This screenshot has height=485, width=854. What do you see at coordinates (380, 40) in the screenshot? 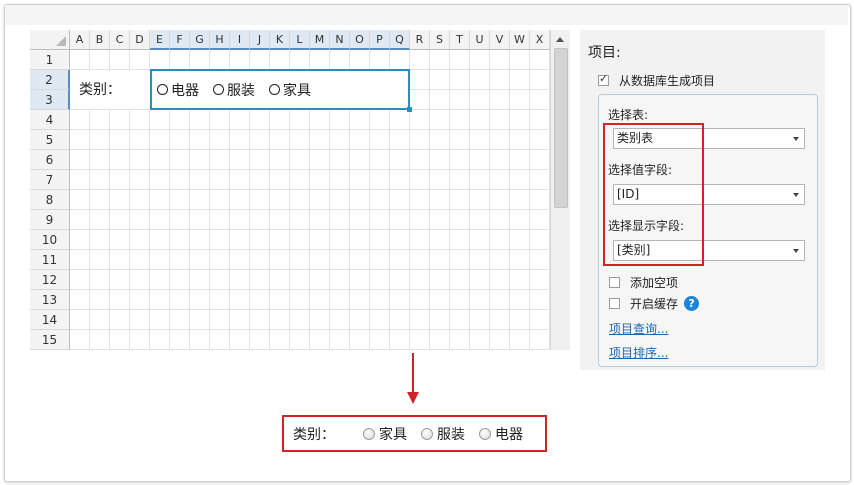
I see `column-header: P` at bounding box center [380, 40].